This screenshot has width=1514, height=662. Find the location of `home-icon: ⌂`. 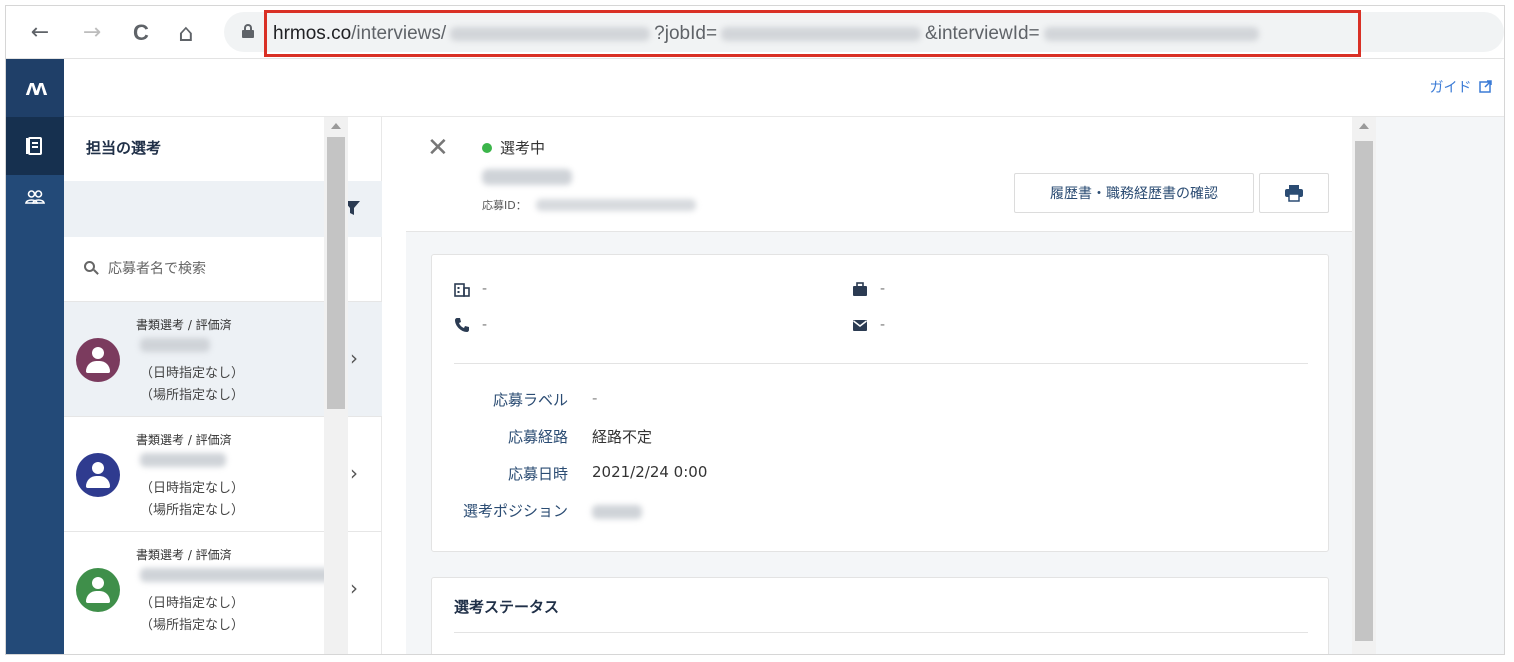

home-icon: ⌂ is located at coordinates (186, 33).